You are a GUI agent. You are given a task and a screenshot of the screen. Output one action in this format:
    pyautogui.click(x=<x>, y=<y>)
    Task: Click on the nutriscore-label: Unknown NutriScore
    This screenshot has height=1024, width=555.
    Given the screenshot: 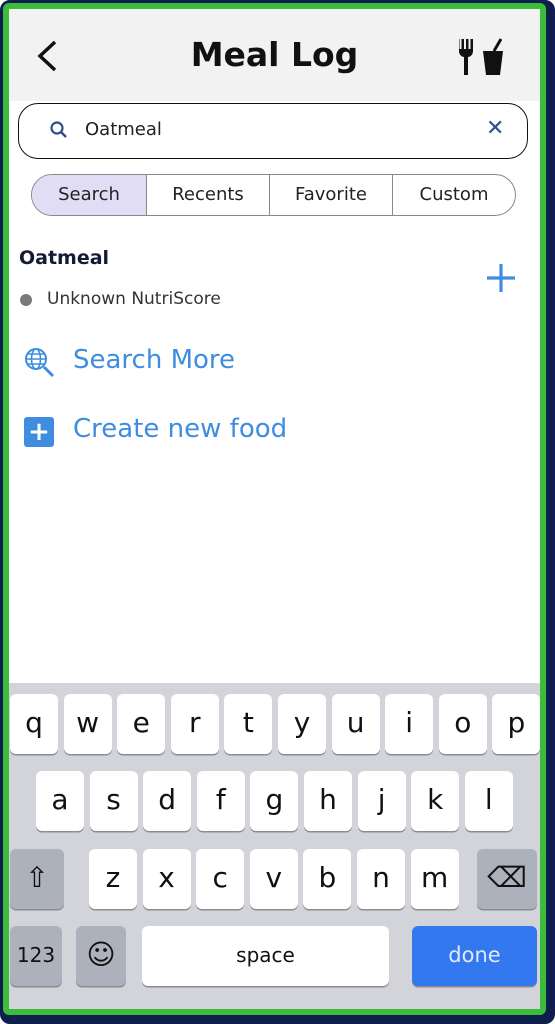 What is the action you would take?
    pyautogui.click(x=134, y=299)
    